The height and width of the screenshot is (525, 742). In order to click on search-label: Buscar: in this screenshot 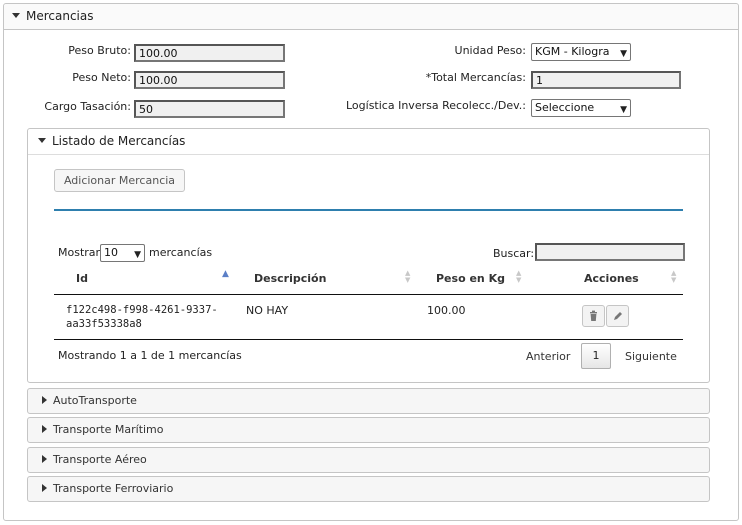, I will do `click(514, 253)`.